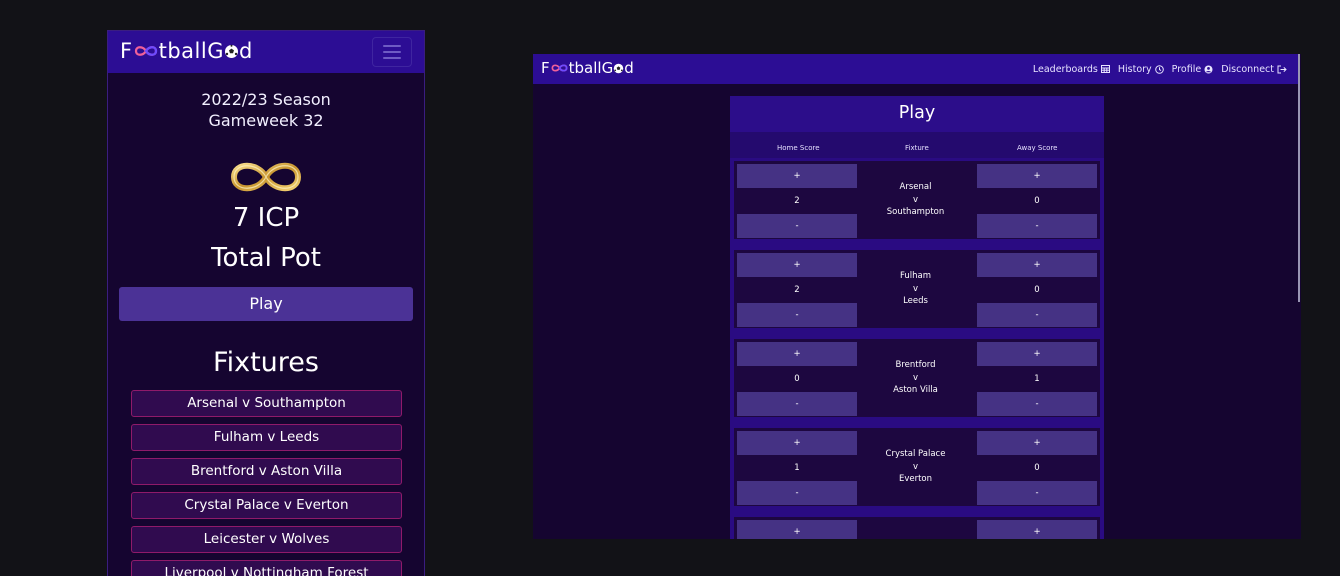 This screenshot has height=576, width=1340. I want to click on scrollbar, so click(1299, 178).